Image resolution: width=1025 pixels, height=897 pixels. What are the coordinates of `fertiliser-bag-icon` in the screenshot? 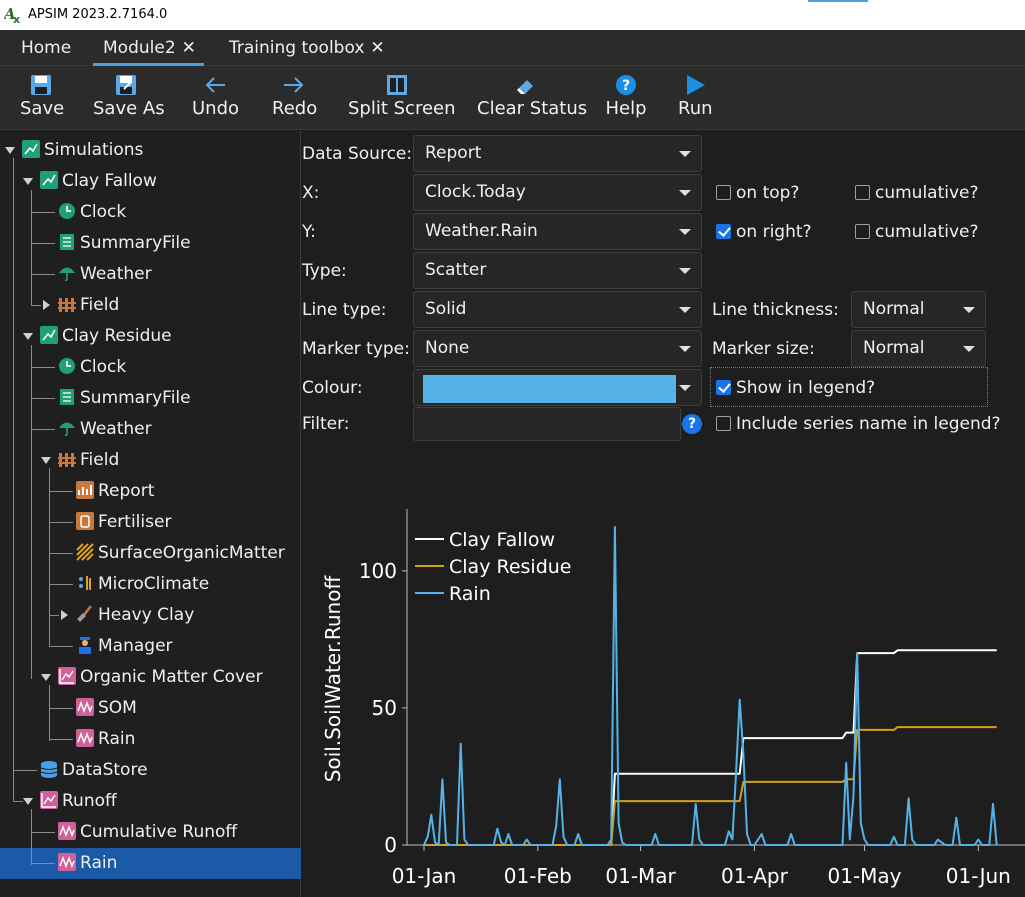 It's located at (85, 521).